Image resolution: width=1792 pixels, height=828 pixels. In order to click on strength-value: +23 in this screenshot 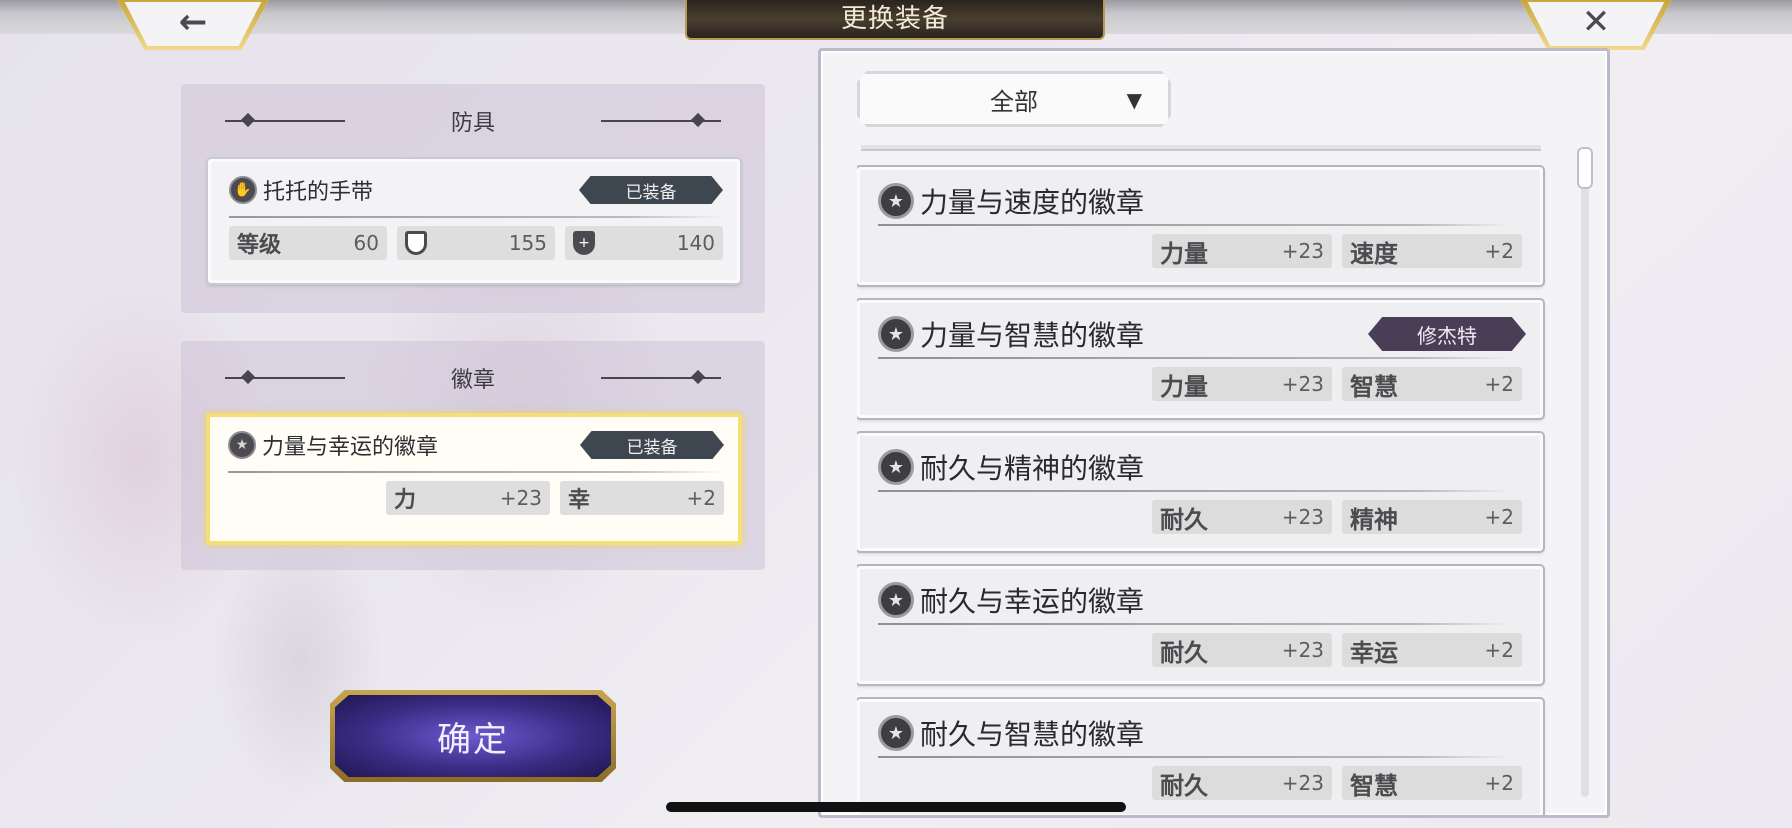, I will do `click(520, 498)`.